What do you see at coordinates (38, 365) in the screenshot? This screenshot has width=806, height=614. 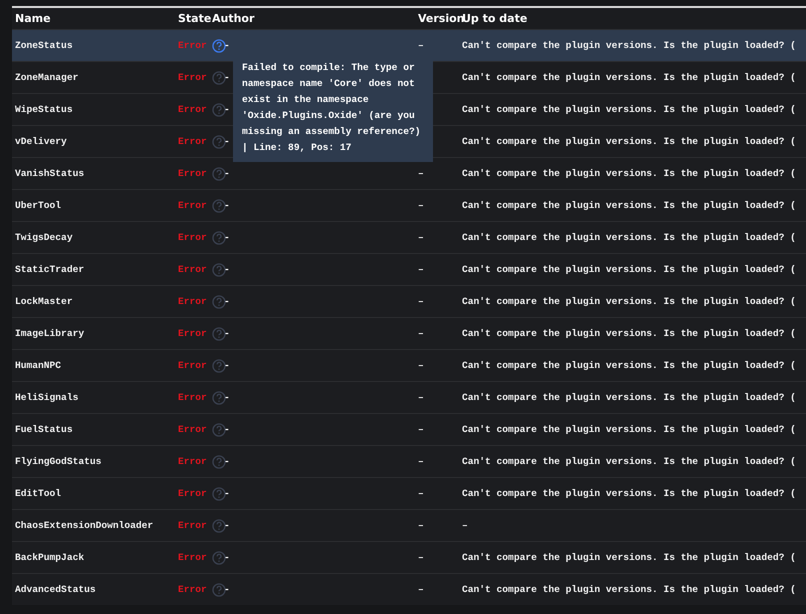 I see `plugin-name: HumanNPC` at bounding box center [38, 365].